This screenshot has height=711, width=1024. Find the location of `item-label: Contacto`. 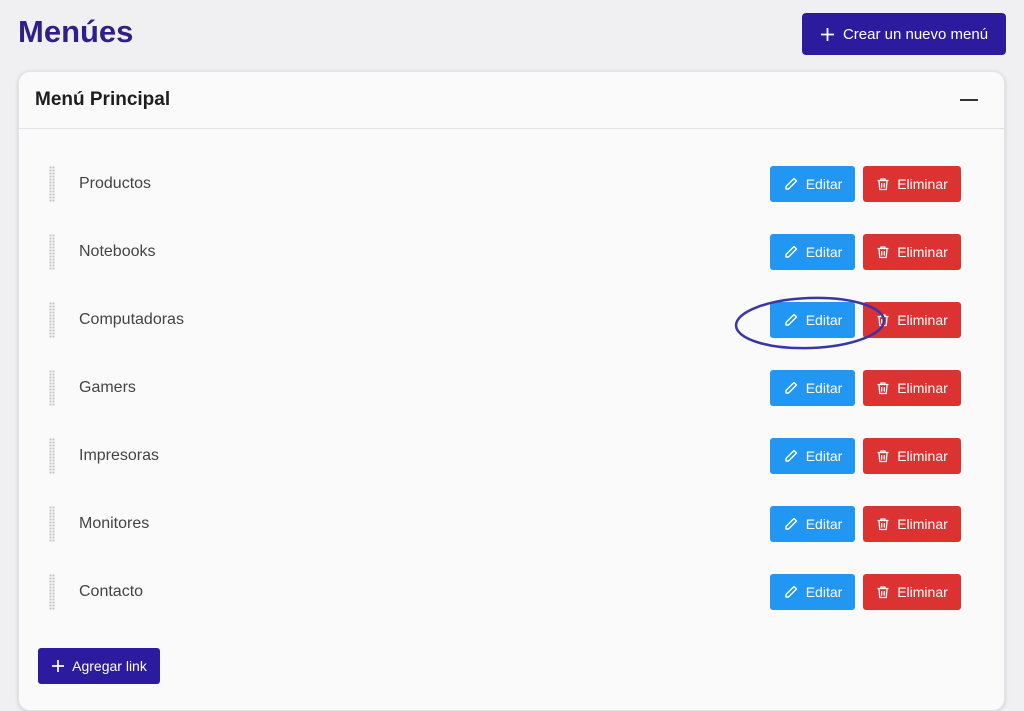

item-label: Contacto is located at coordinates (111, 591).